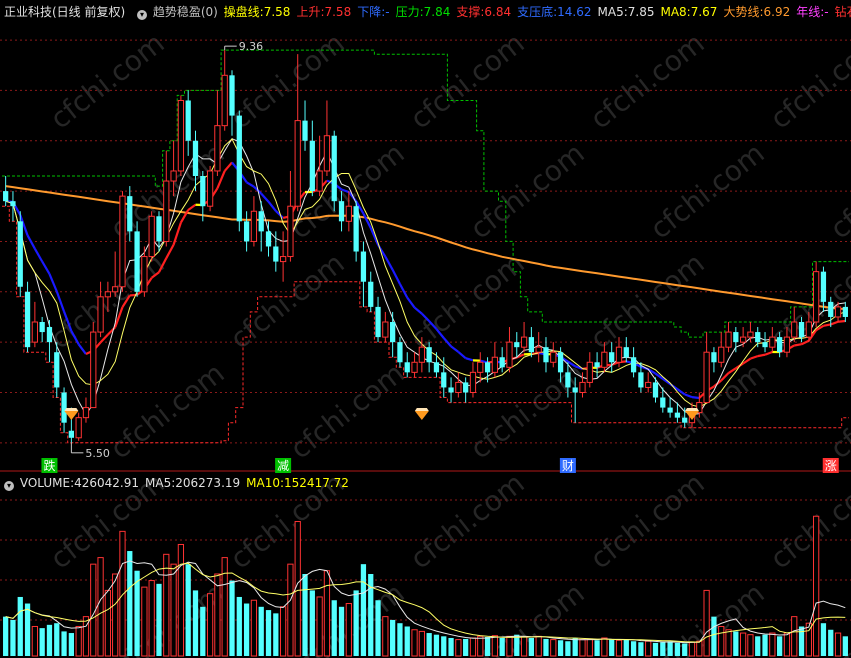 Image resolution: width=851 pixels, height=658 pixels. I want to click on indicator-value-item: 操盘线:7.58, so click(257, 12).